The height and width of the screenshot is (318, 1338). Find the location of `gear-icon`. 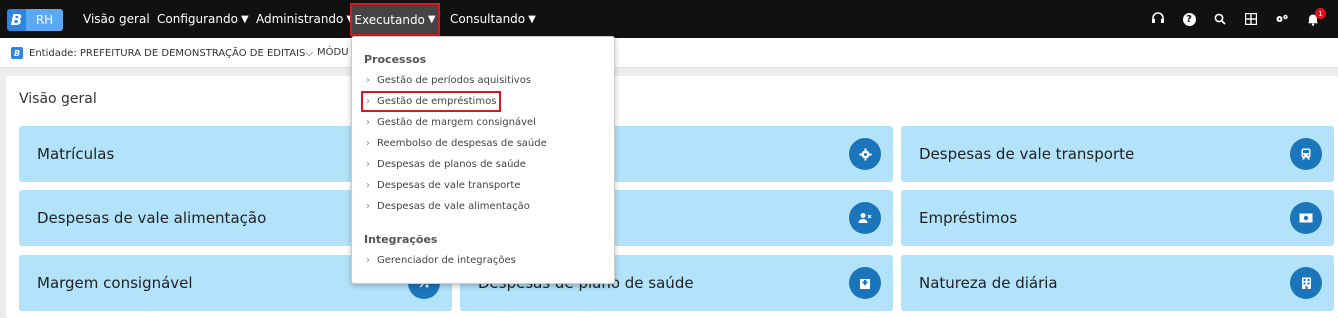

gear-icon is located at coordinates (865, 154).